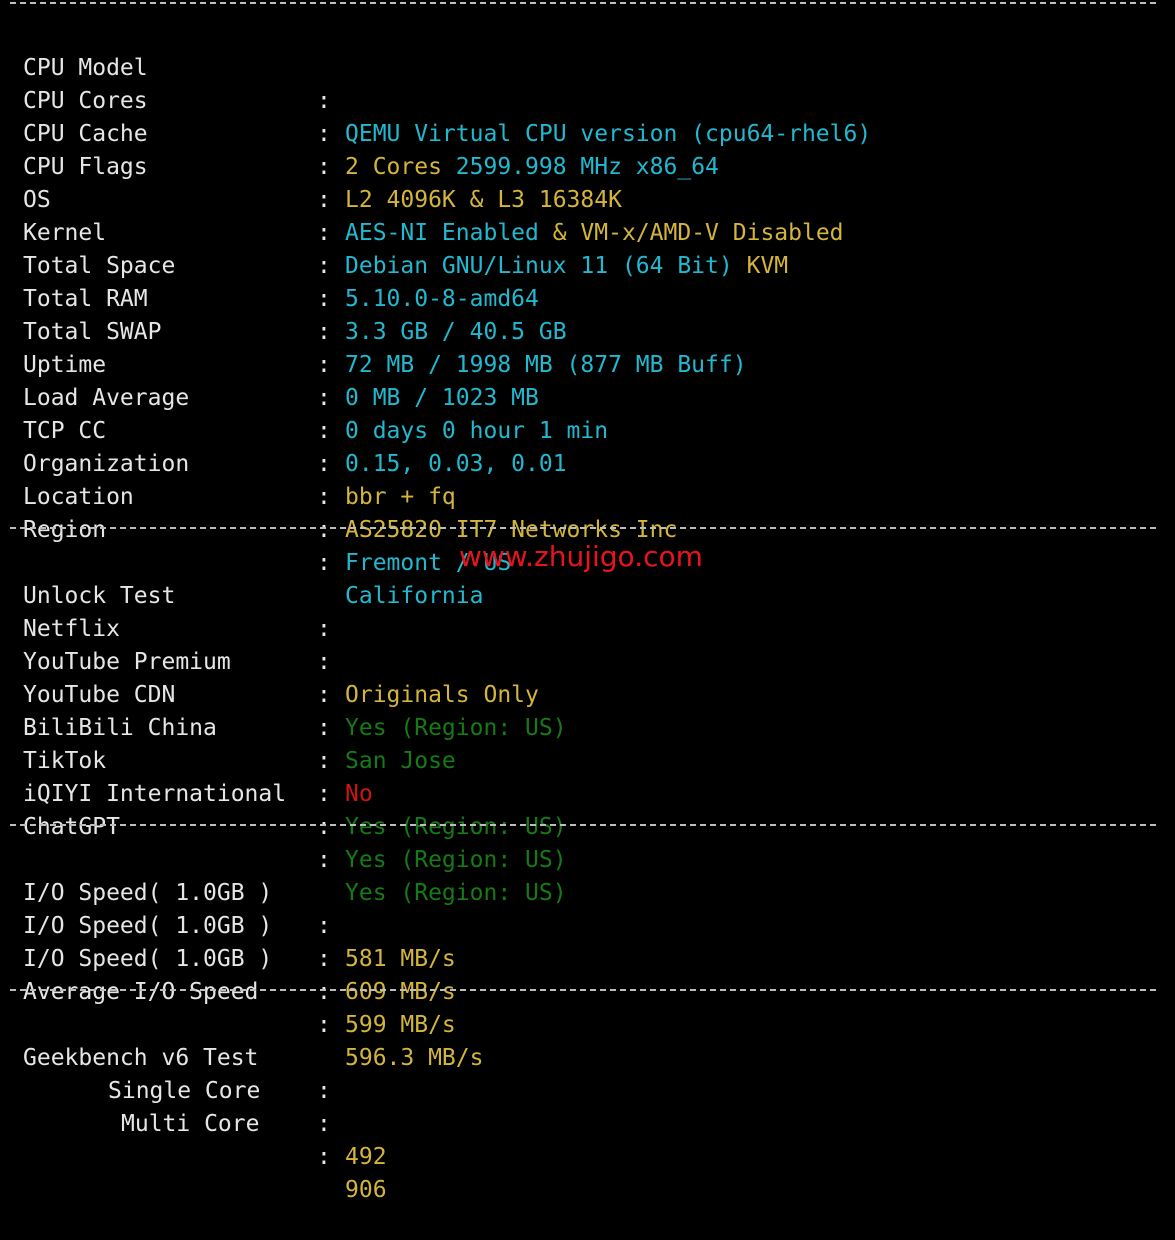  What do you see at coordinates (587, 809) in the screenshot?
I see `row-iqiyi: iQIYI International : Yes (Region: US)` at bounding box center [587, 809].